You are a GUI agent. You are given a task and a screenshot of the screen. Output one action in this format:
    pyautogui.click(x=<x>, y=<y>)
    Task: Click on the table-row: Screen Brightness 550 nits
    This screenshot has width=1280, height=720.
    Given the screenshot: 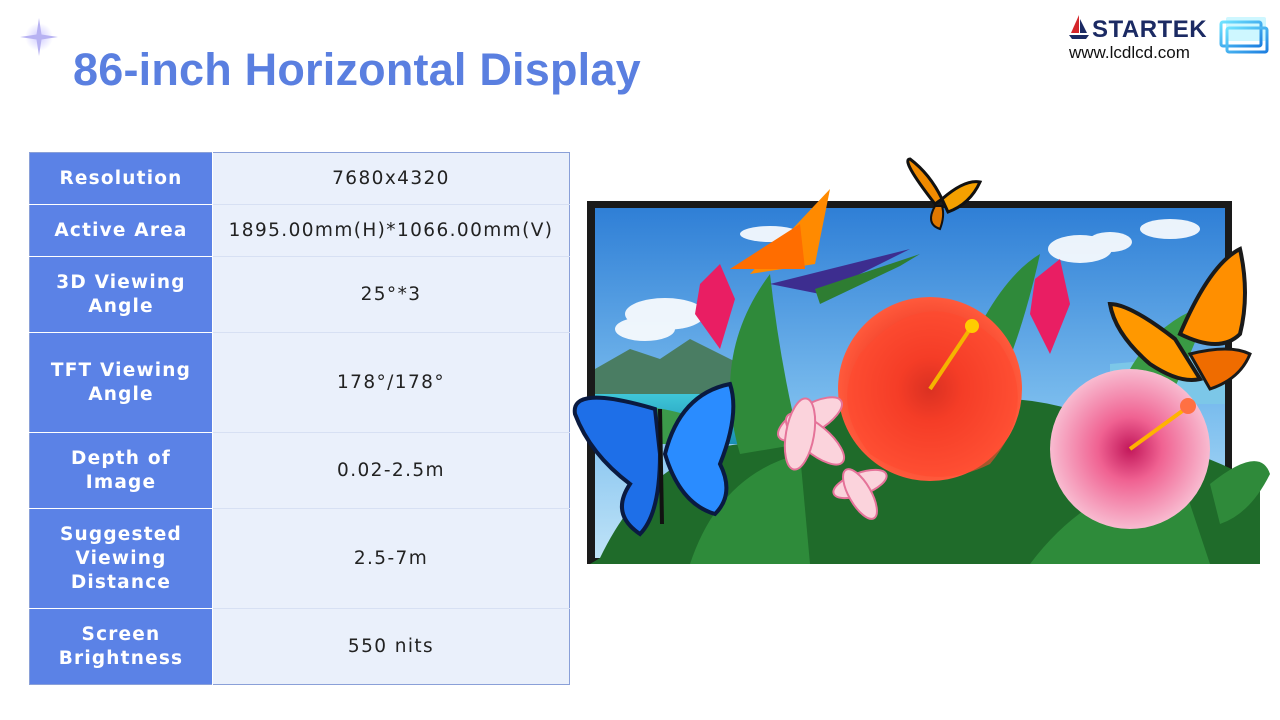 What is the action you would take?
    pyautogui.click(x=299, y=646)
    